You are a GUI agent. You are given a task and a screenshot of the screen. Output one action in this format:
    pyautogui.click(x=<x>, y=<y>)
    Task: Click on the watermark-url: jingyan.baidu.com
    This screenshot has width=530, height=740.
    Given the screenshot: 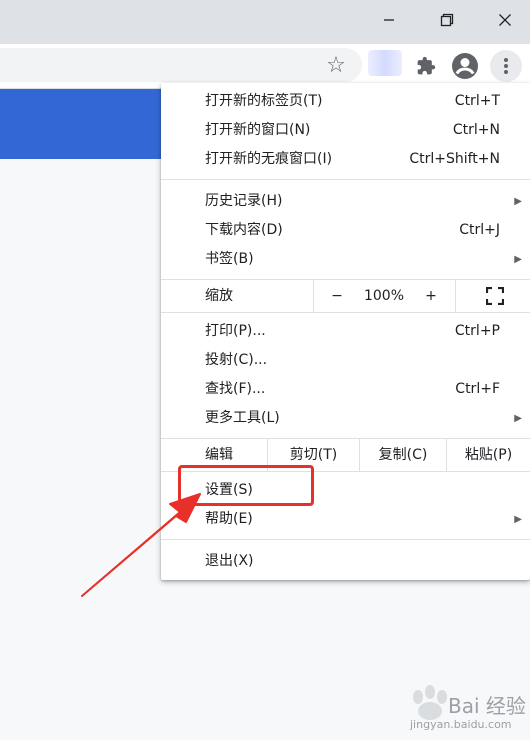 What is the action you would take?
    pyautogui.click(x=461, y=724)
    